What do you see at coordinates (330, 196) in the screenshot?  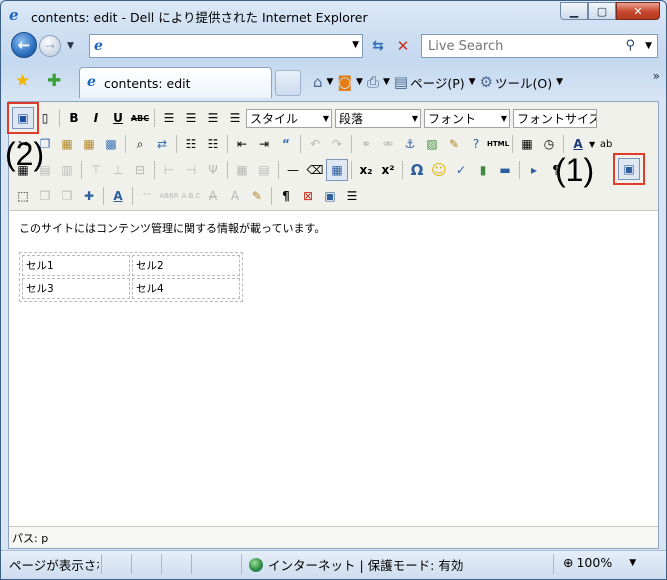 I see `template-button: ▣` at bounding box center [330, 196].